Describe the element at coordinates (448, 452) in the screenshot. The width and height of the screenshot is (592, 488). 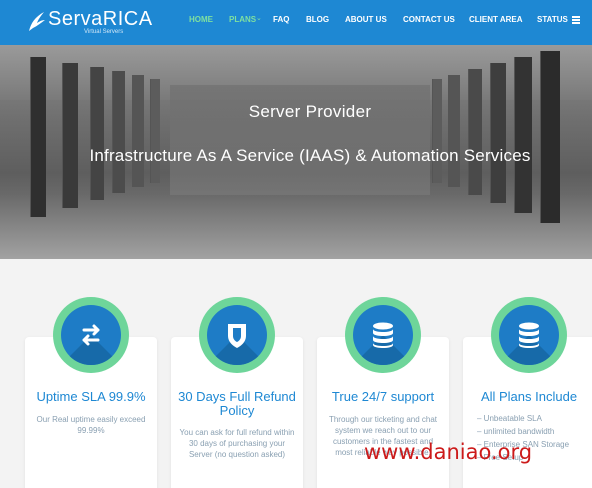
I see `watermark-text: www.daniao.org` at that location.